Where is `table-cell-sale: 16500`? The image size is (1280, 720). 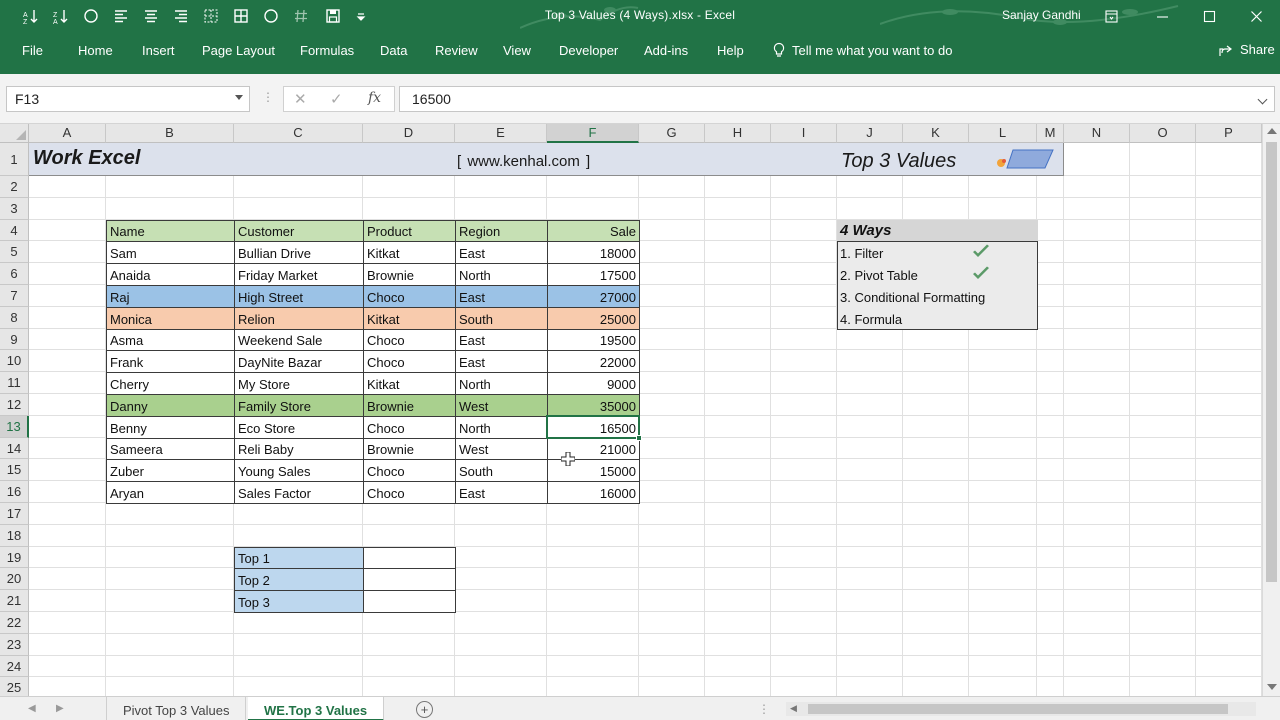
table-cell-sale: 16500 is located at coordinates (593, 427).